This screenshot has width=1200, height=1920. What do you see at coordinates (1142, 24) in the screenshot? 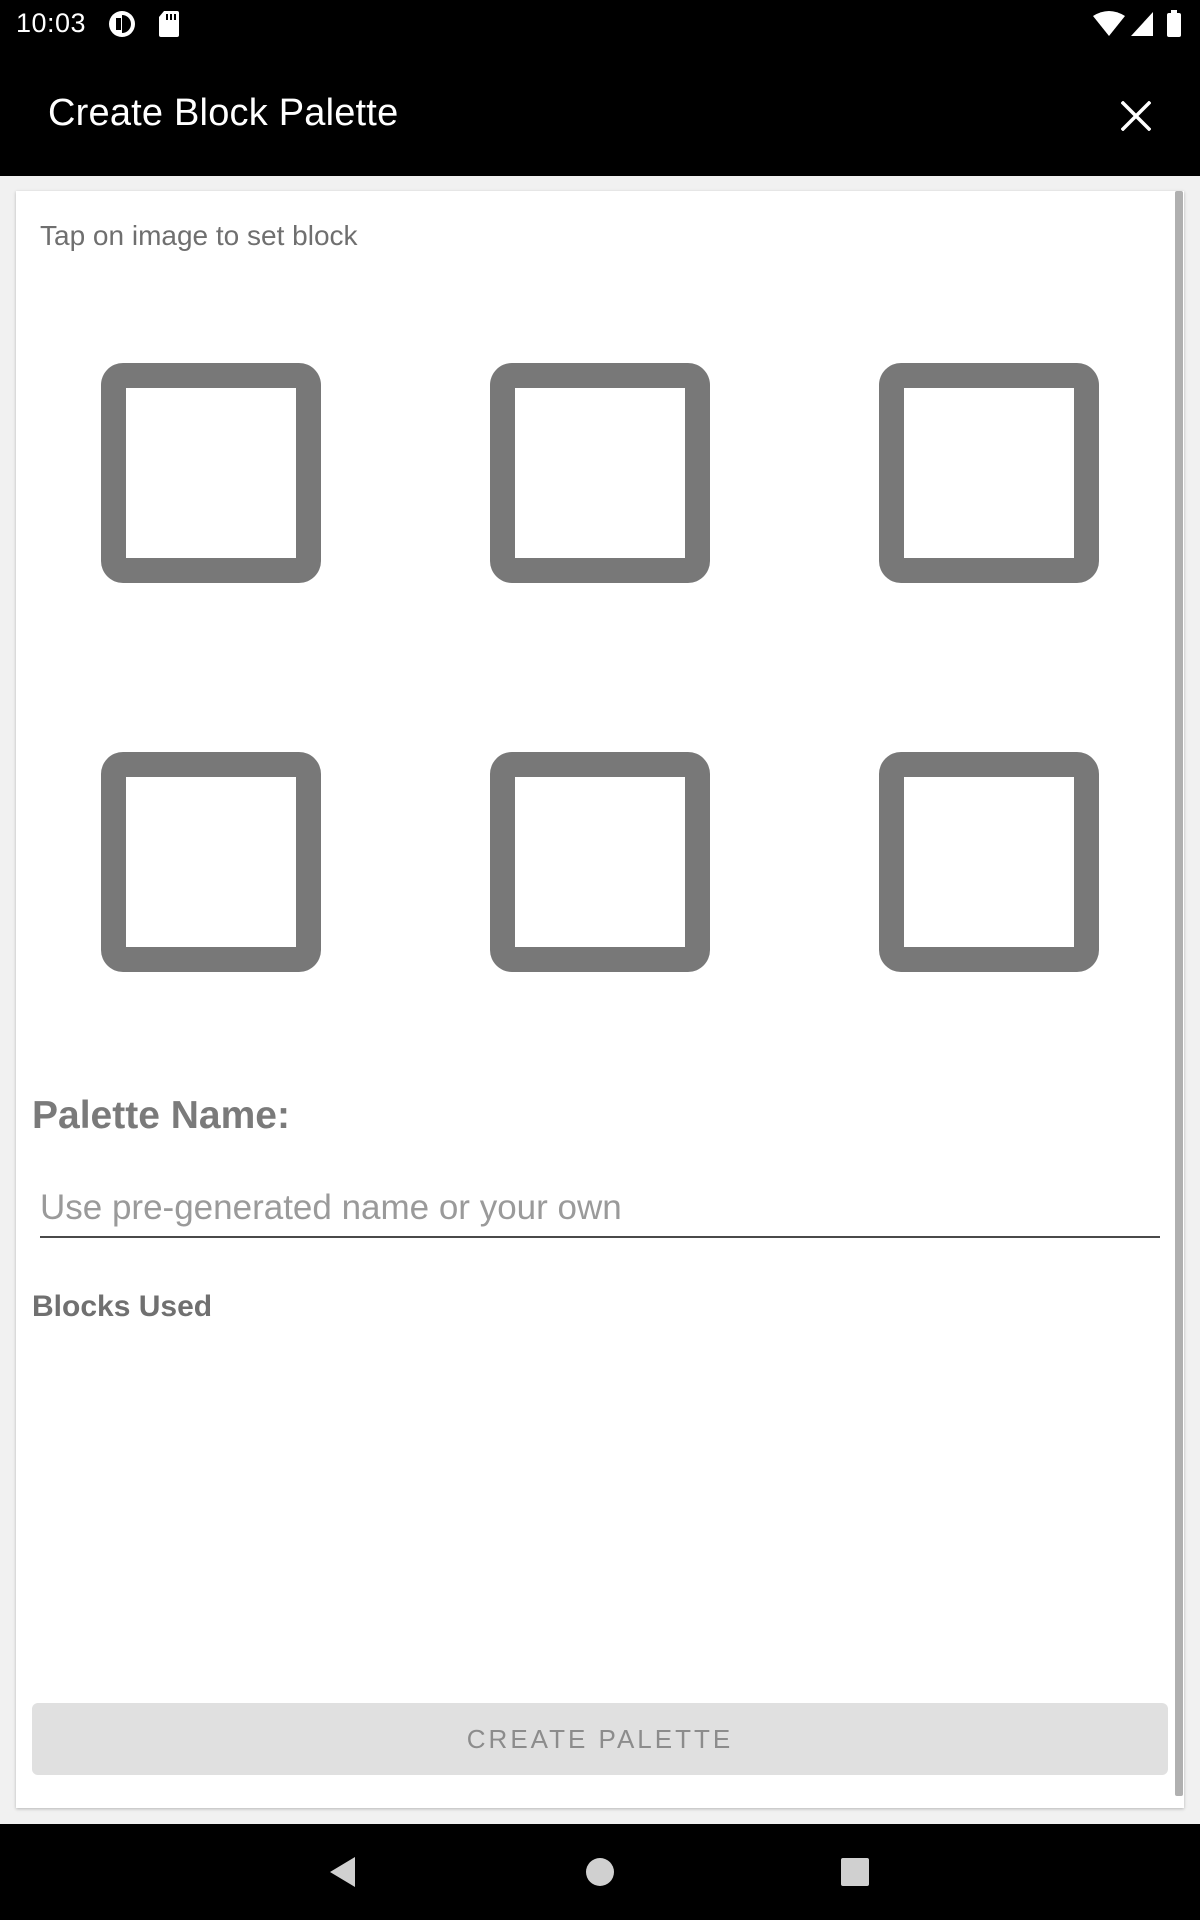
I see `cell-signal-icon` at bounding box center [1142, 24].